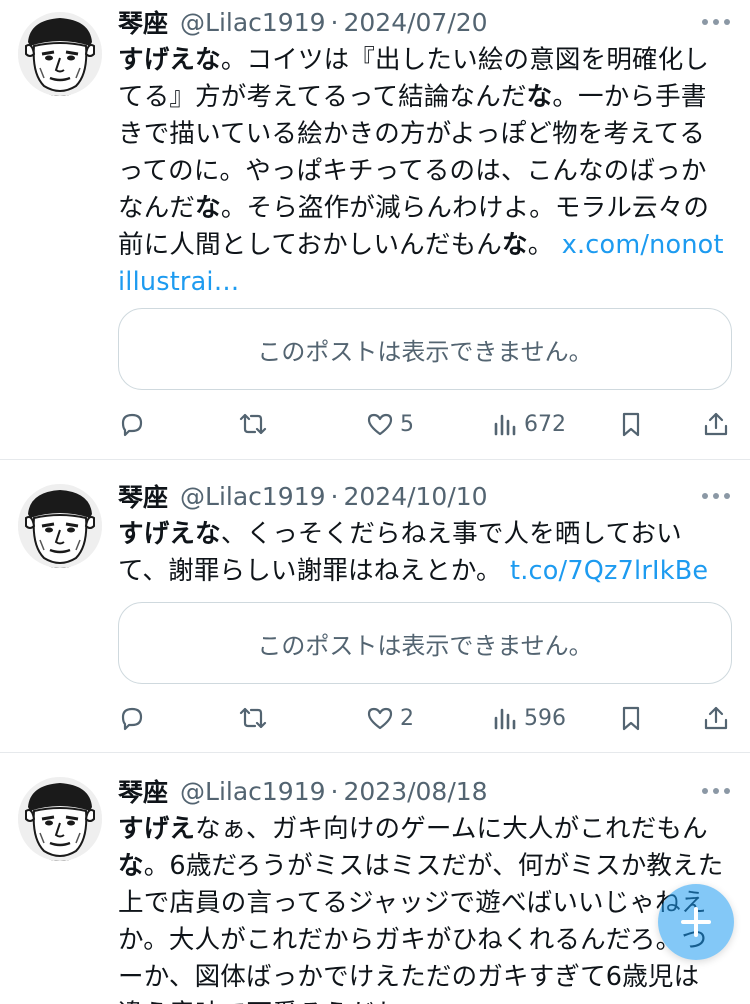 Image resolution: width=750 pixels, height=1004 pixels. I want to click on post-text-segment: 。, so click(544, 245).